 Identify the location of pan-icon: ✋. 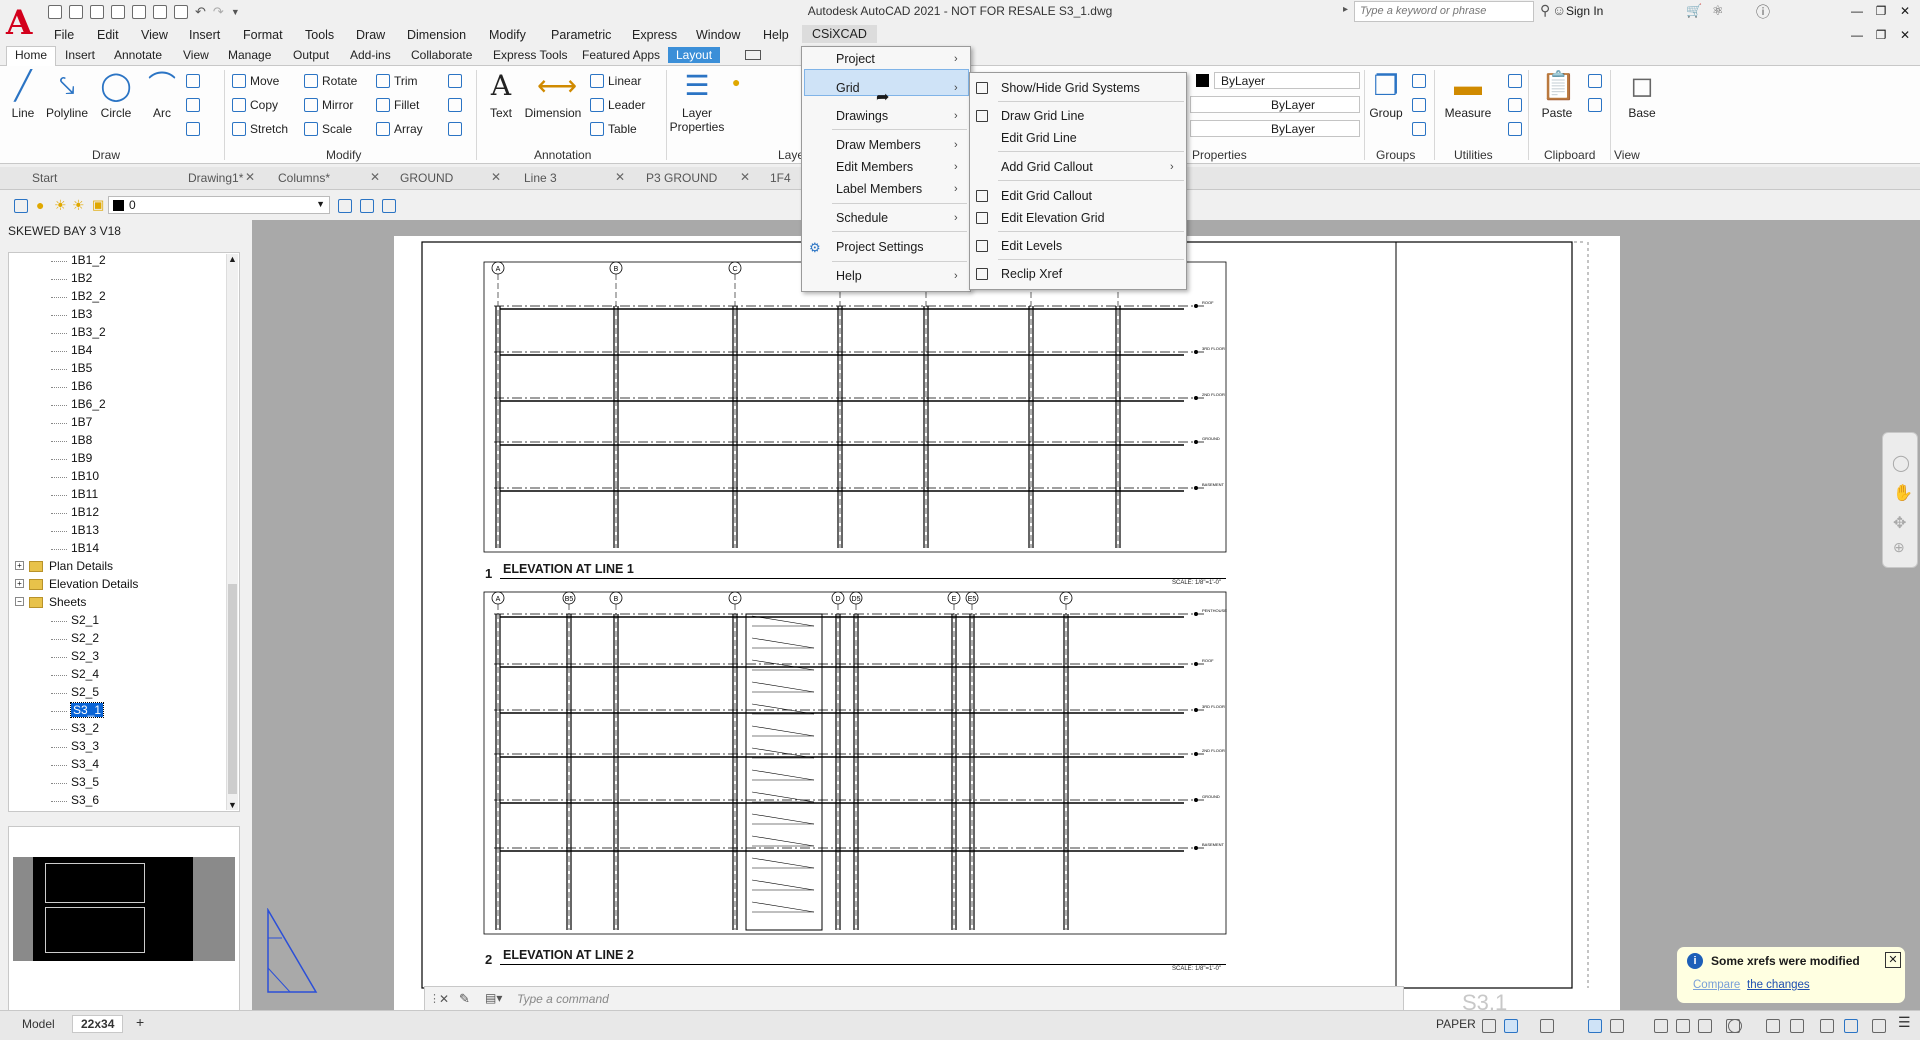
(1903, 493).